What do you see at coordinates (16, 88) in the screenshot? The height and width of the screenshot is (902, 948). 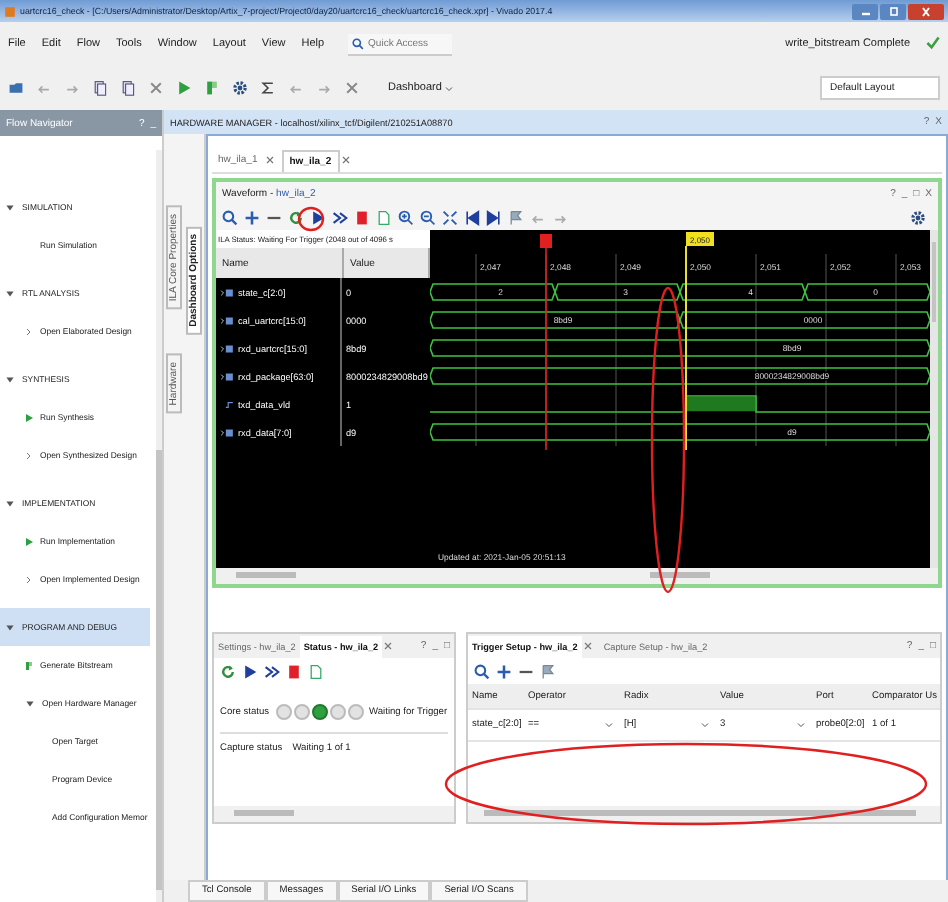 I see `folder-icon` at bounding box center [16, 88].